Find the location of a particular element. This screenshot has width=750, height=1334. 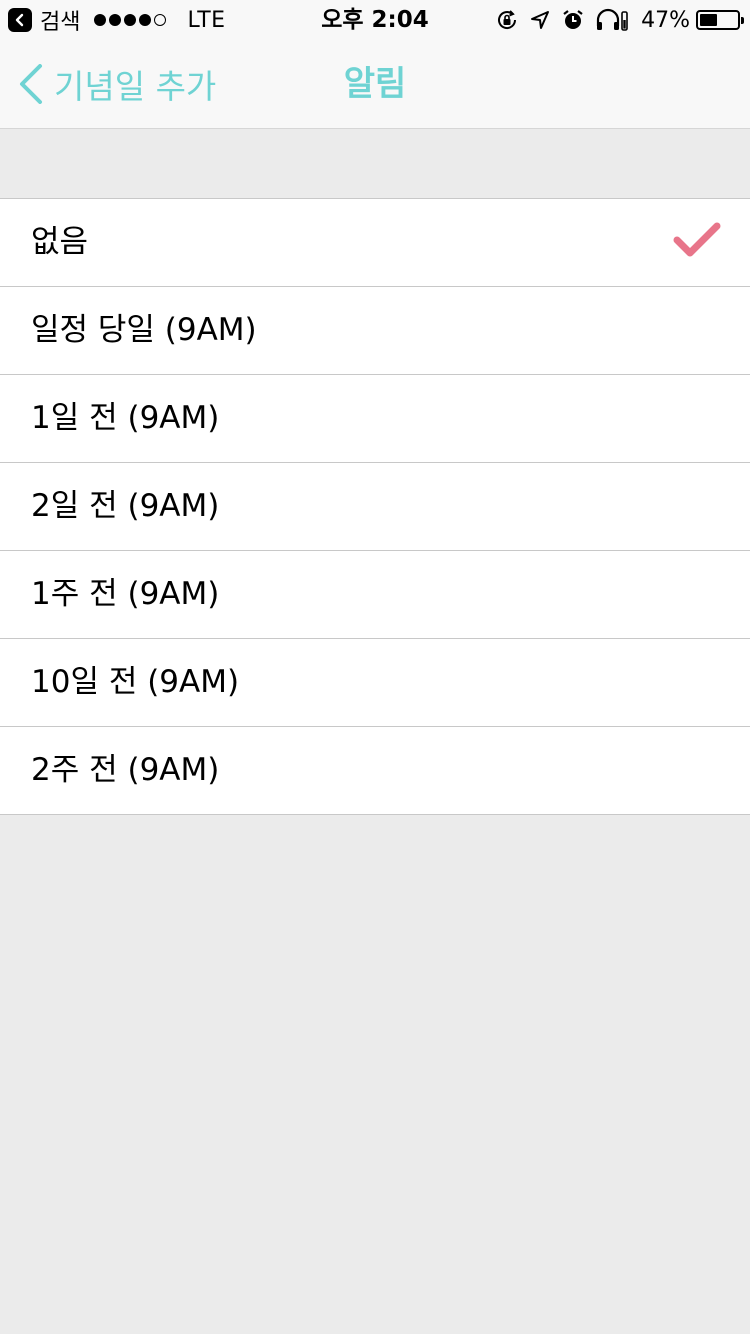

page-title: 알림 is located at coordinates (375, 84).